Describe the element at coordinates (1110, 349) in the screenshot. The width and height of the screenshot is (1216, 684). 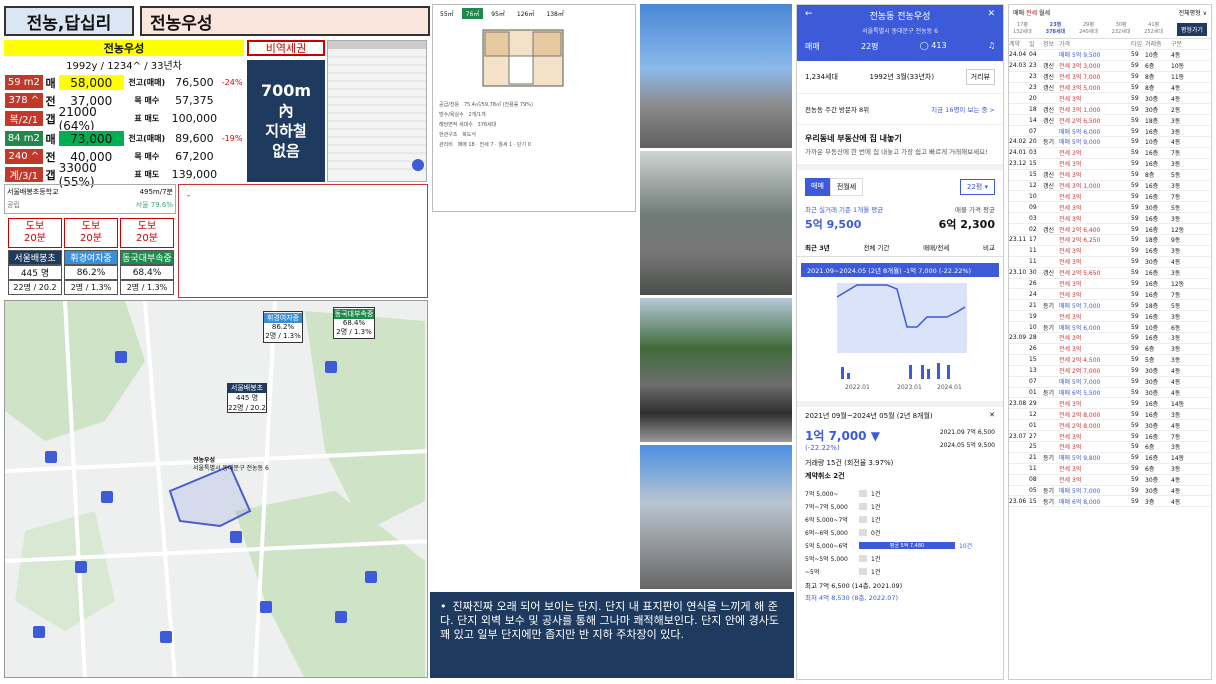
I see `transaction-row: 26 전세 3억 59 6층 3동` at that location.